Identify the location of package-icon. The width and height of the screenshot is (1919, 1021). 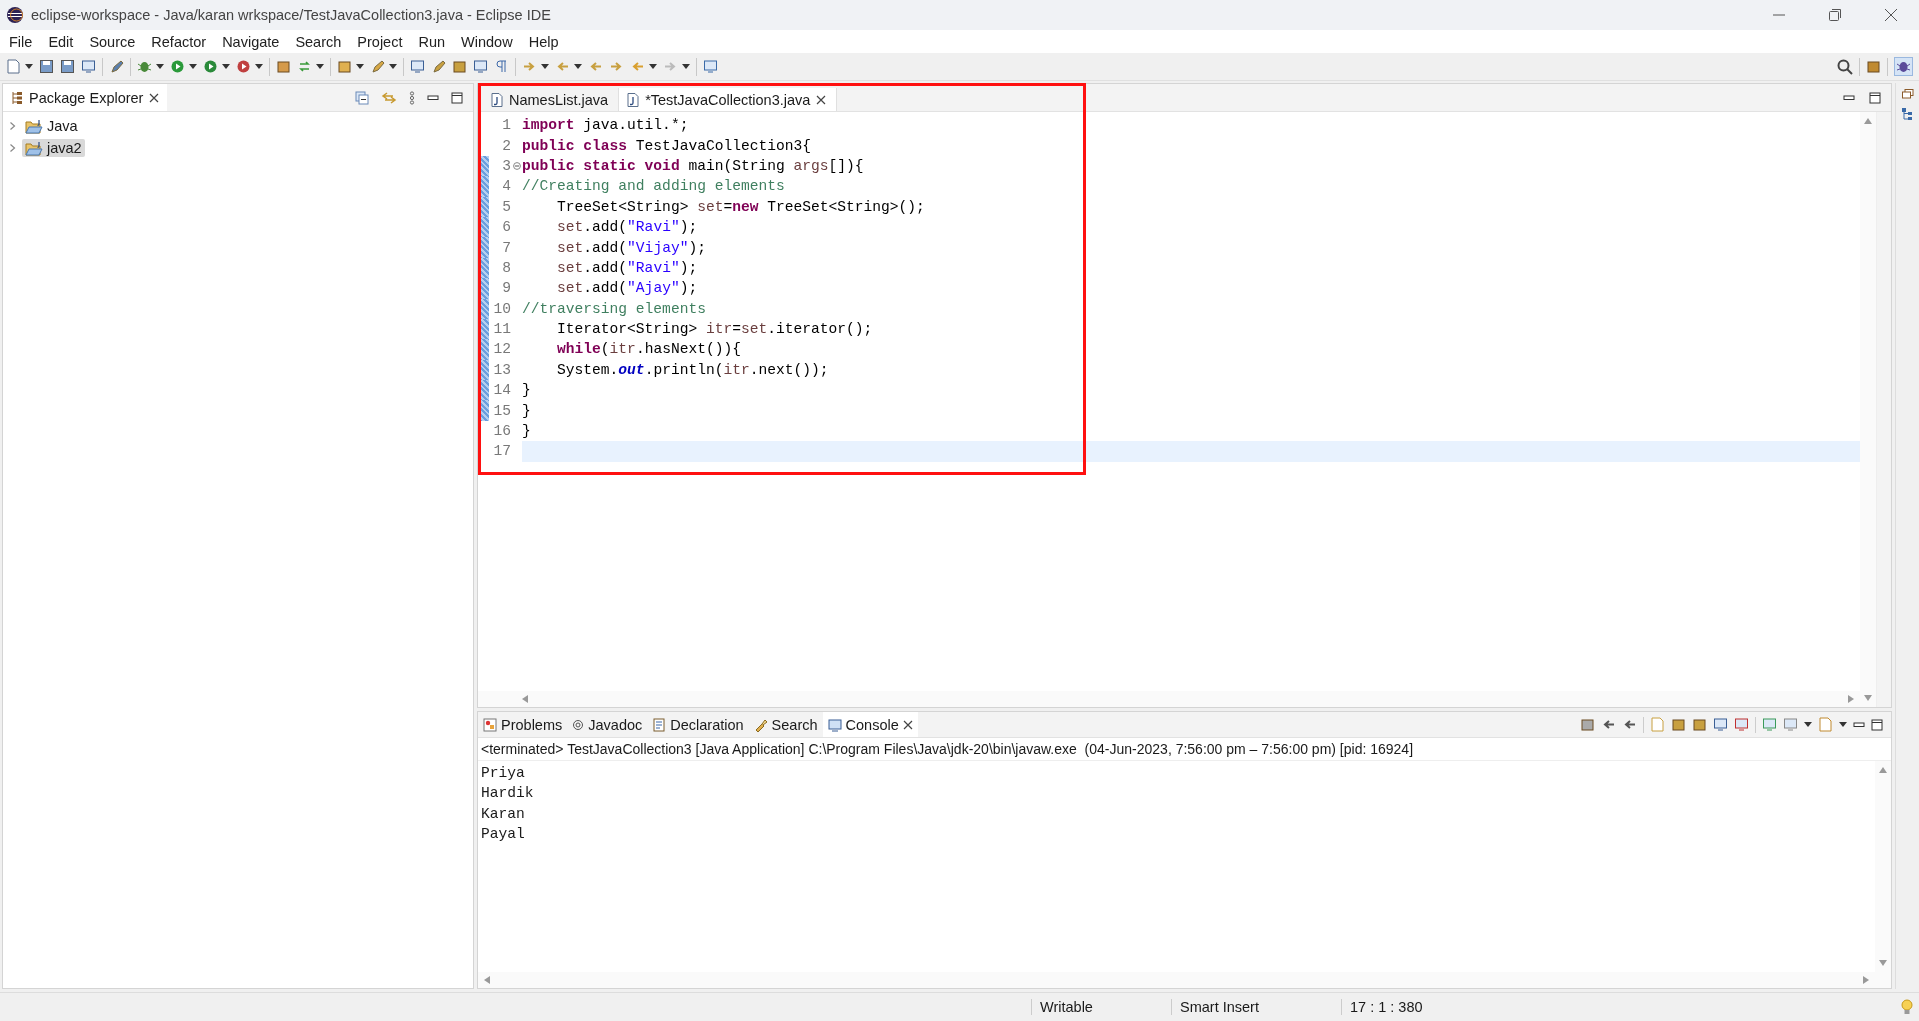
(283, 66).